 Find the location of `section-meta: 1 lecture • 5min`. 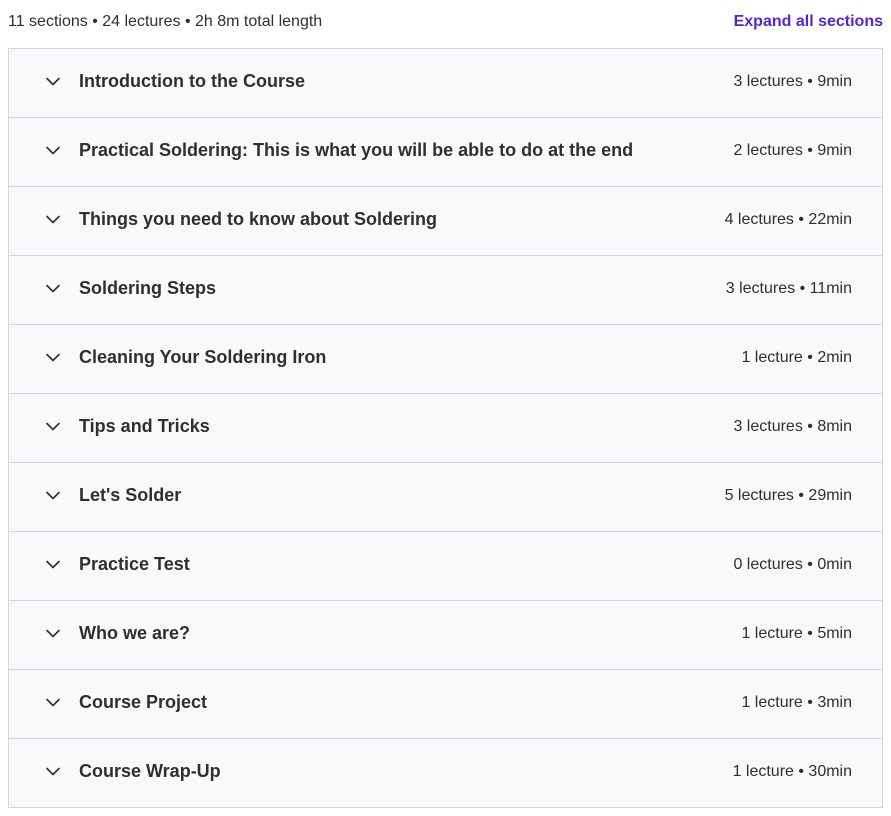

section-meta: 1 lecture • 5min is located at coordinates (796, 633).